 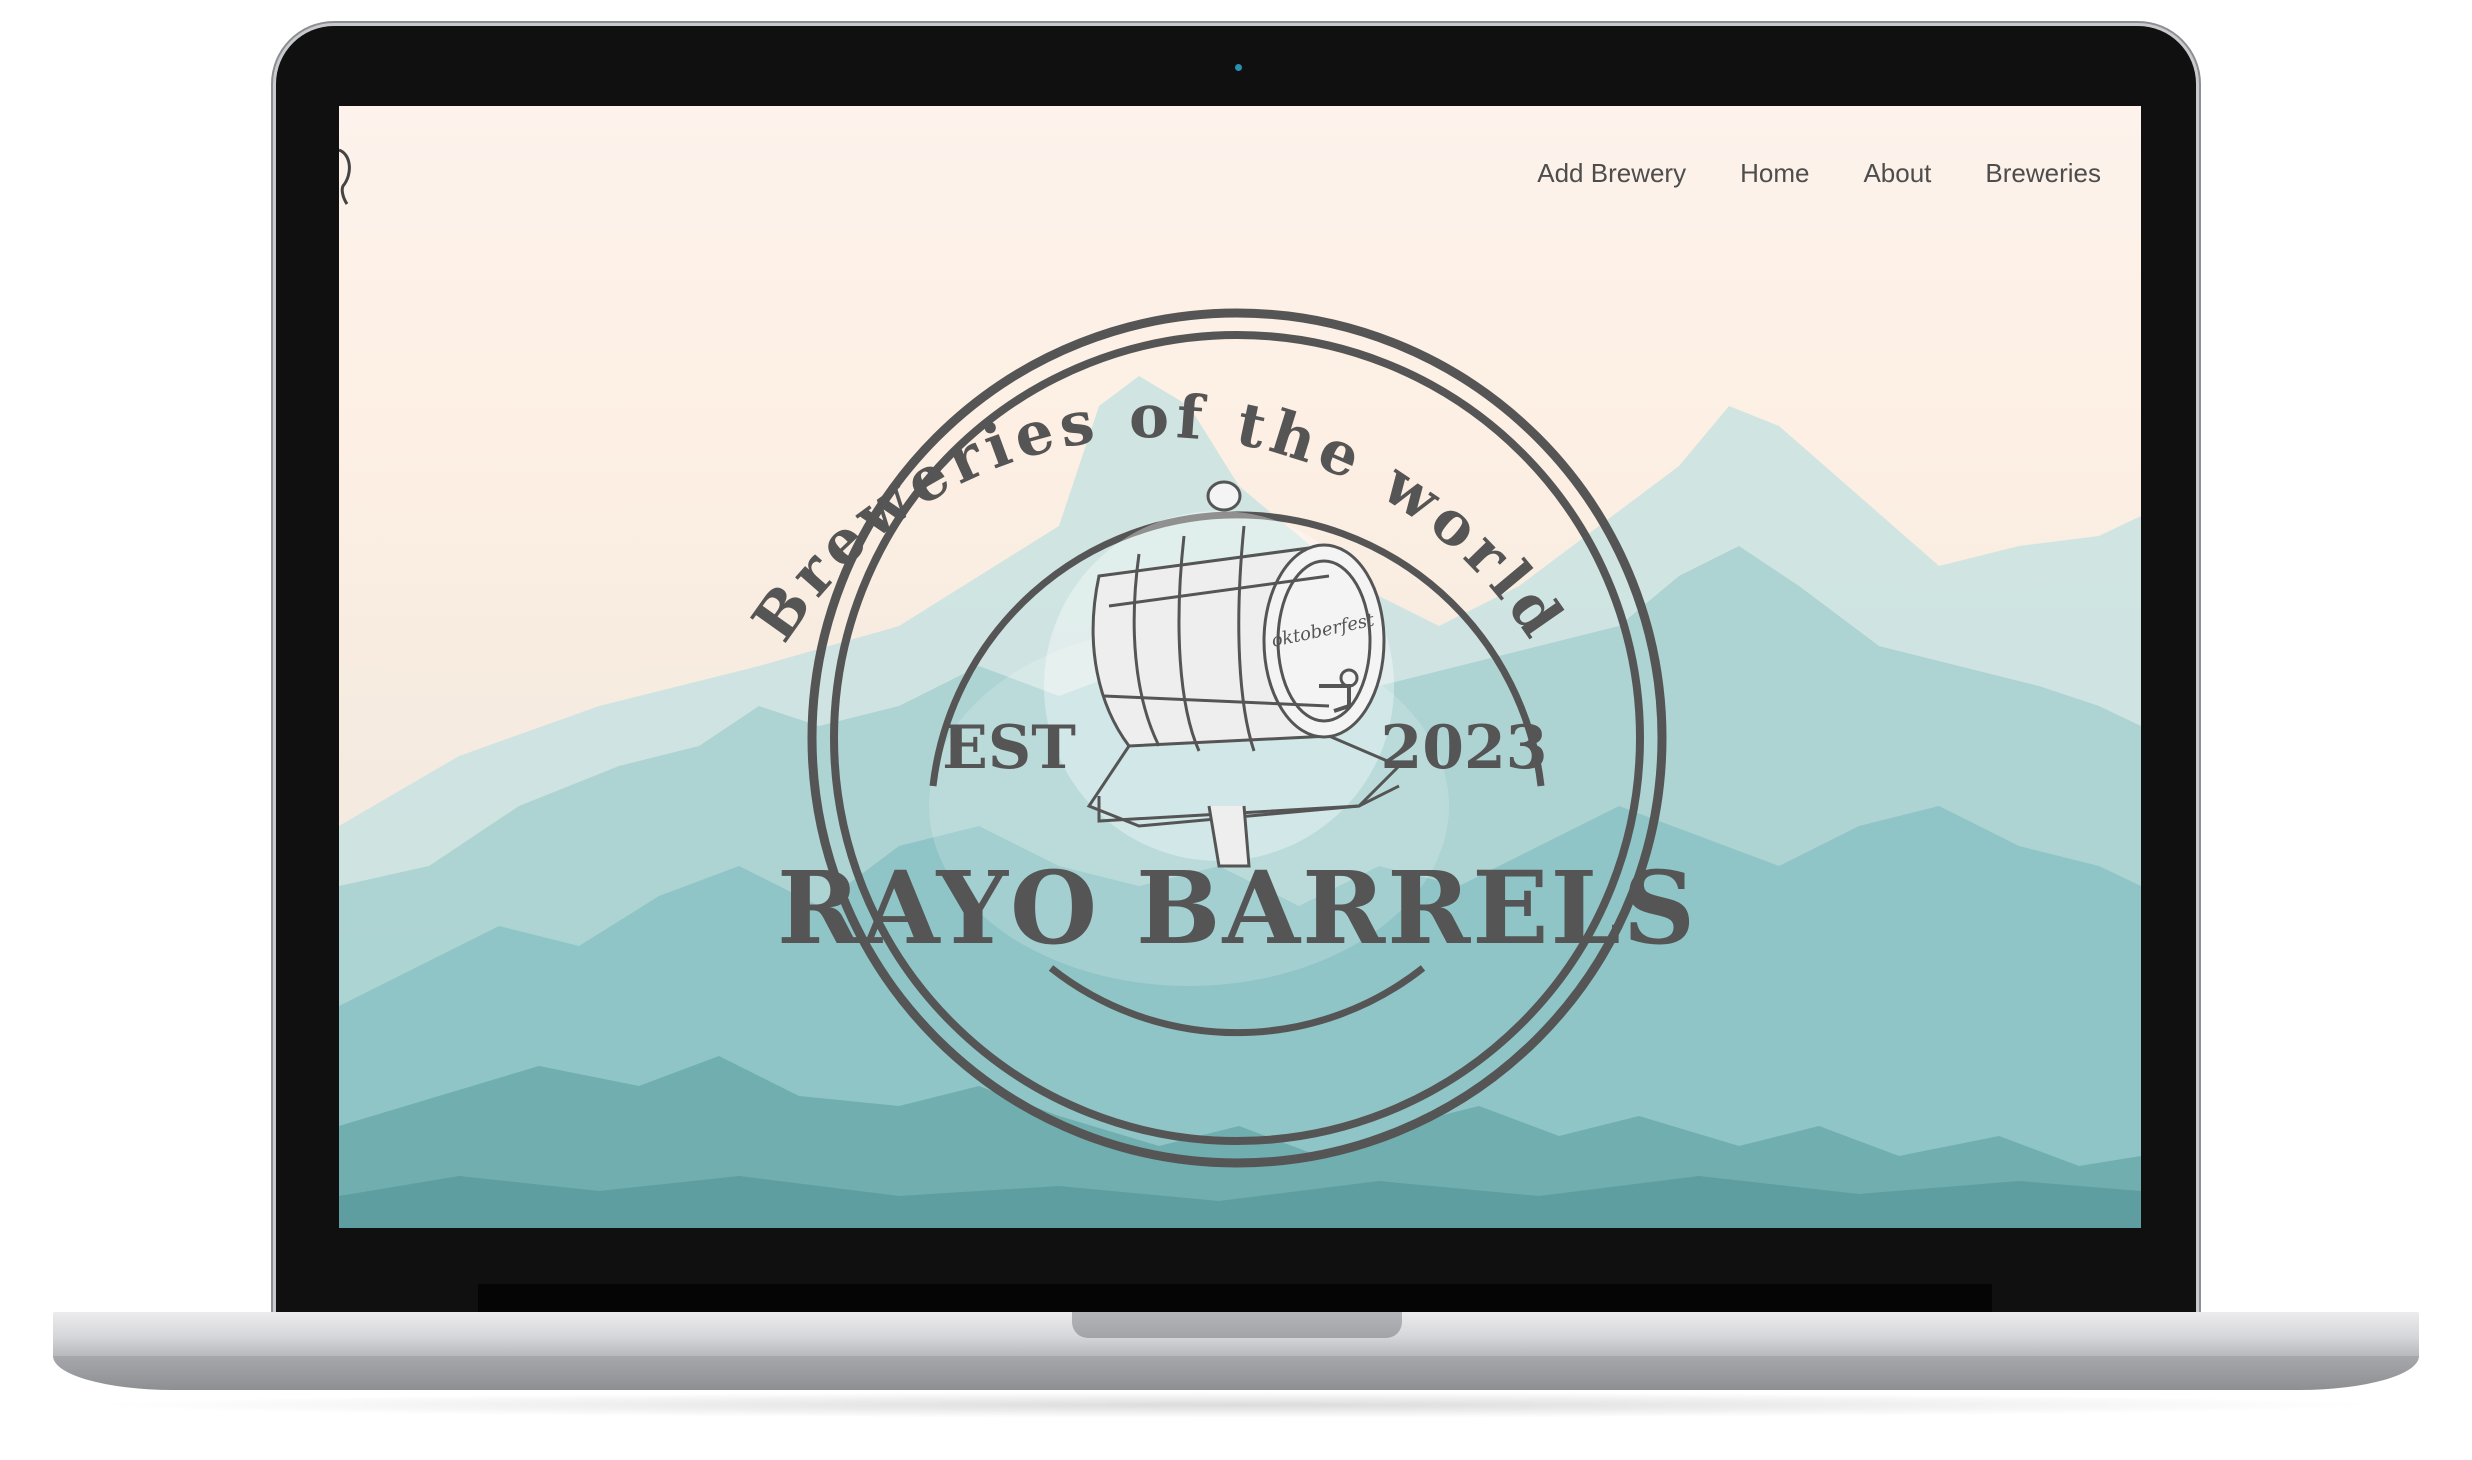 I want to click on est-label: EST, so click(x=1009, y=748).